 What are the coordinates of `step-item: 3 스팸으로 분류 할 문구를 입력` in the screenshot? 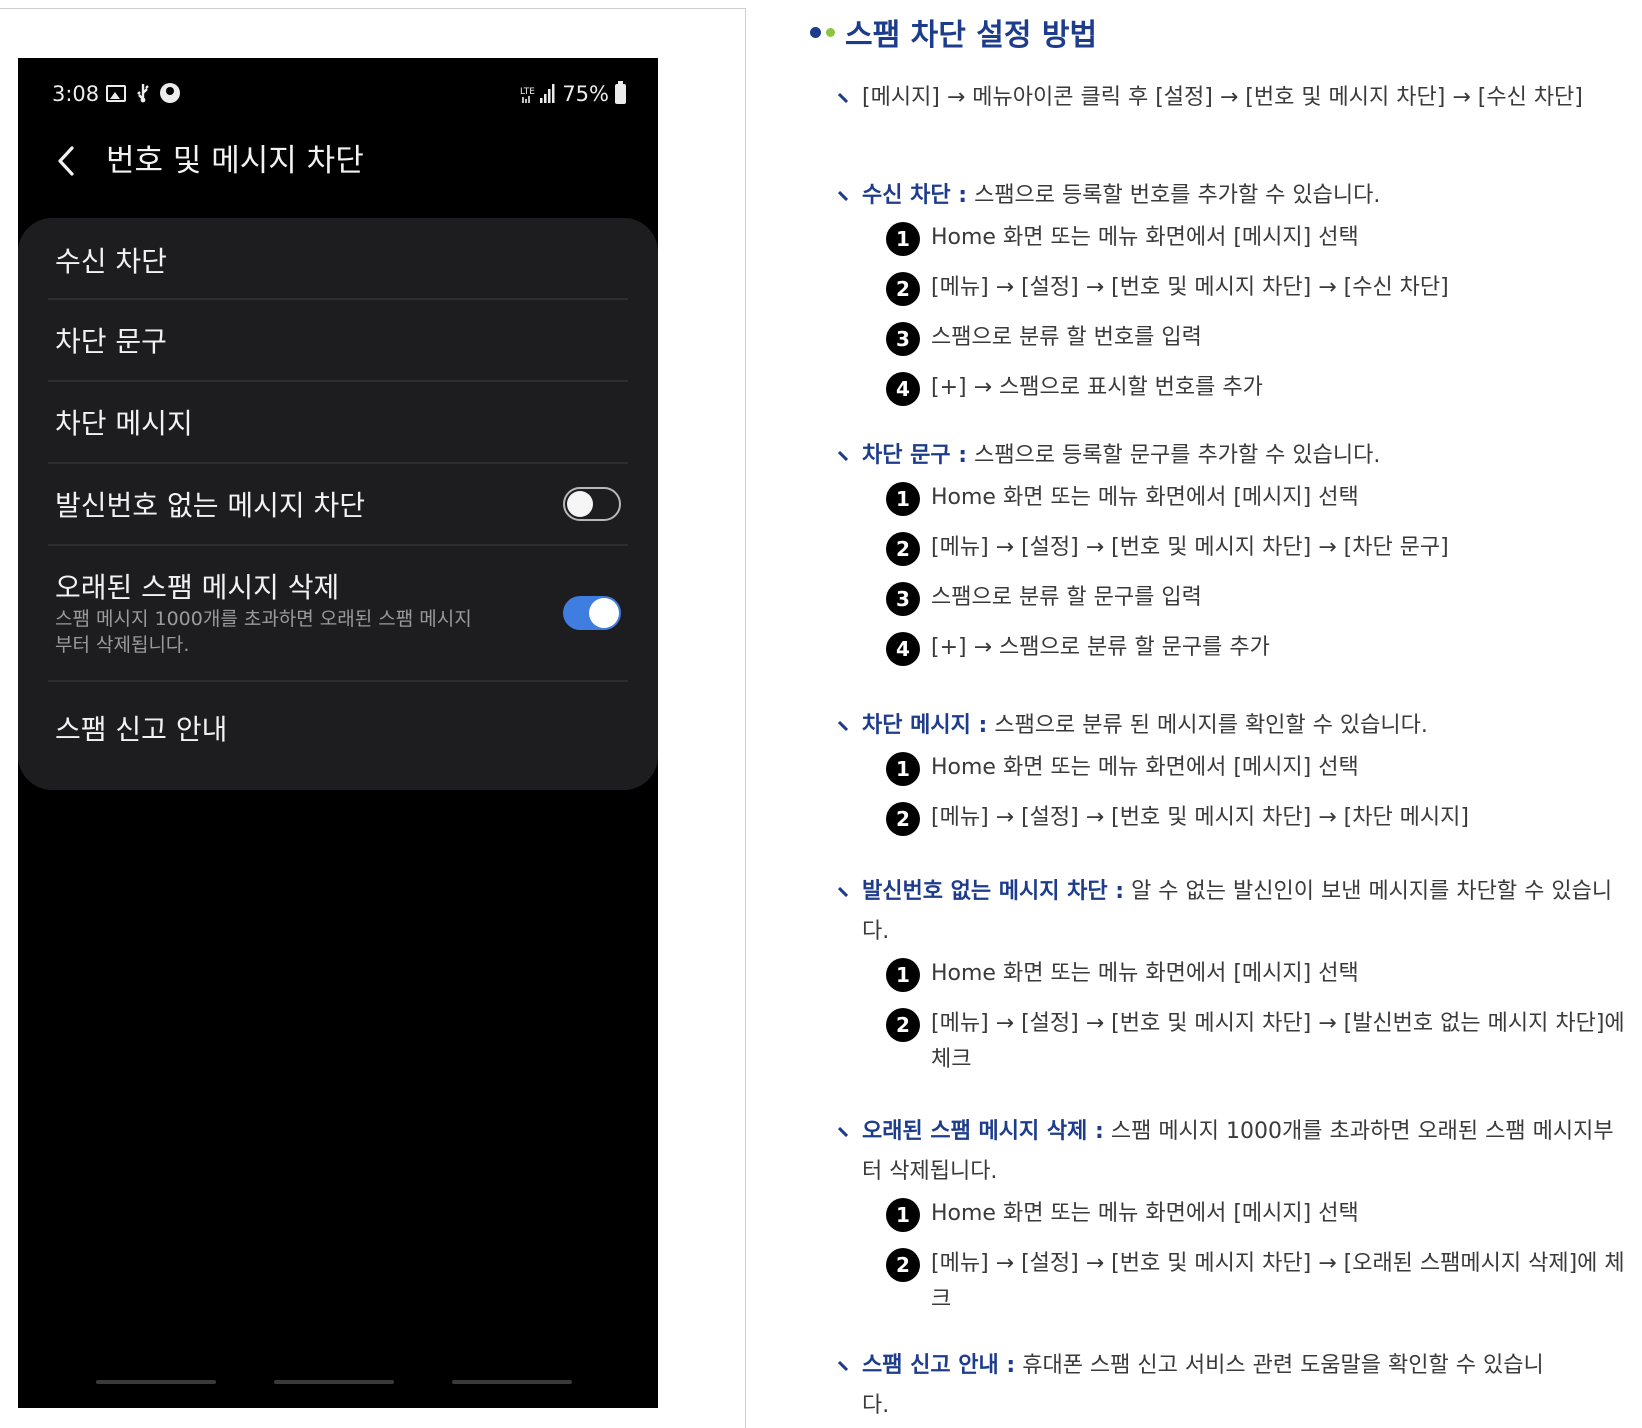 It's located at (1256, 600).